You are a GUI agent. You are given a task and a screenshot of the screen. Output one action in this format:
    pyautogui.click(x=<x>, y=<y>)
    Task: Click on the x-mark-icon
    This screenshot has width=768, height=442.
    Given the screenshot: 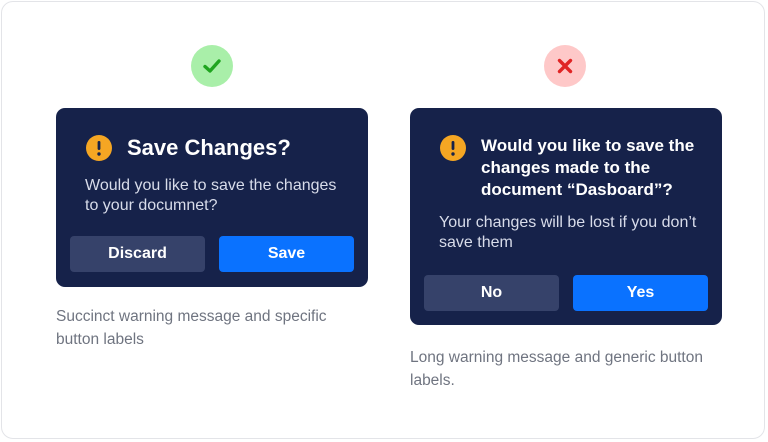 What is the action you would take?
    pyautogui.click(x=565, y=66)
    